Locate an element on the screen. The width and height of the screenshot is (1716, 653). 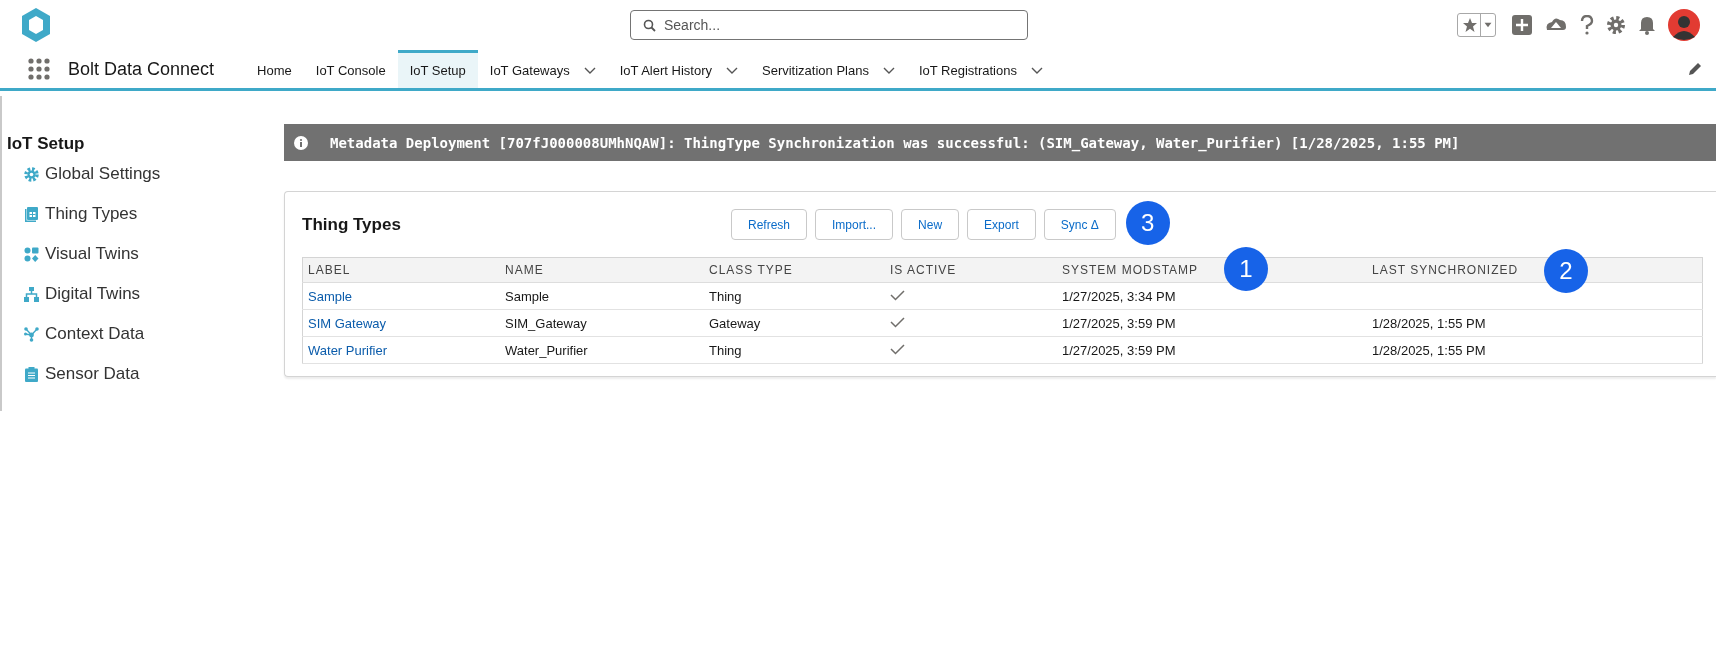
logo-icon is located at coordinates (36, 25).